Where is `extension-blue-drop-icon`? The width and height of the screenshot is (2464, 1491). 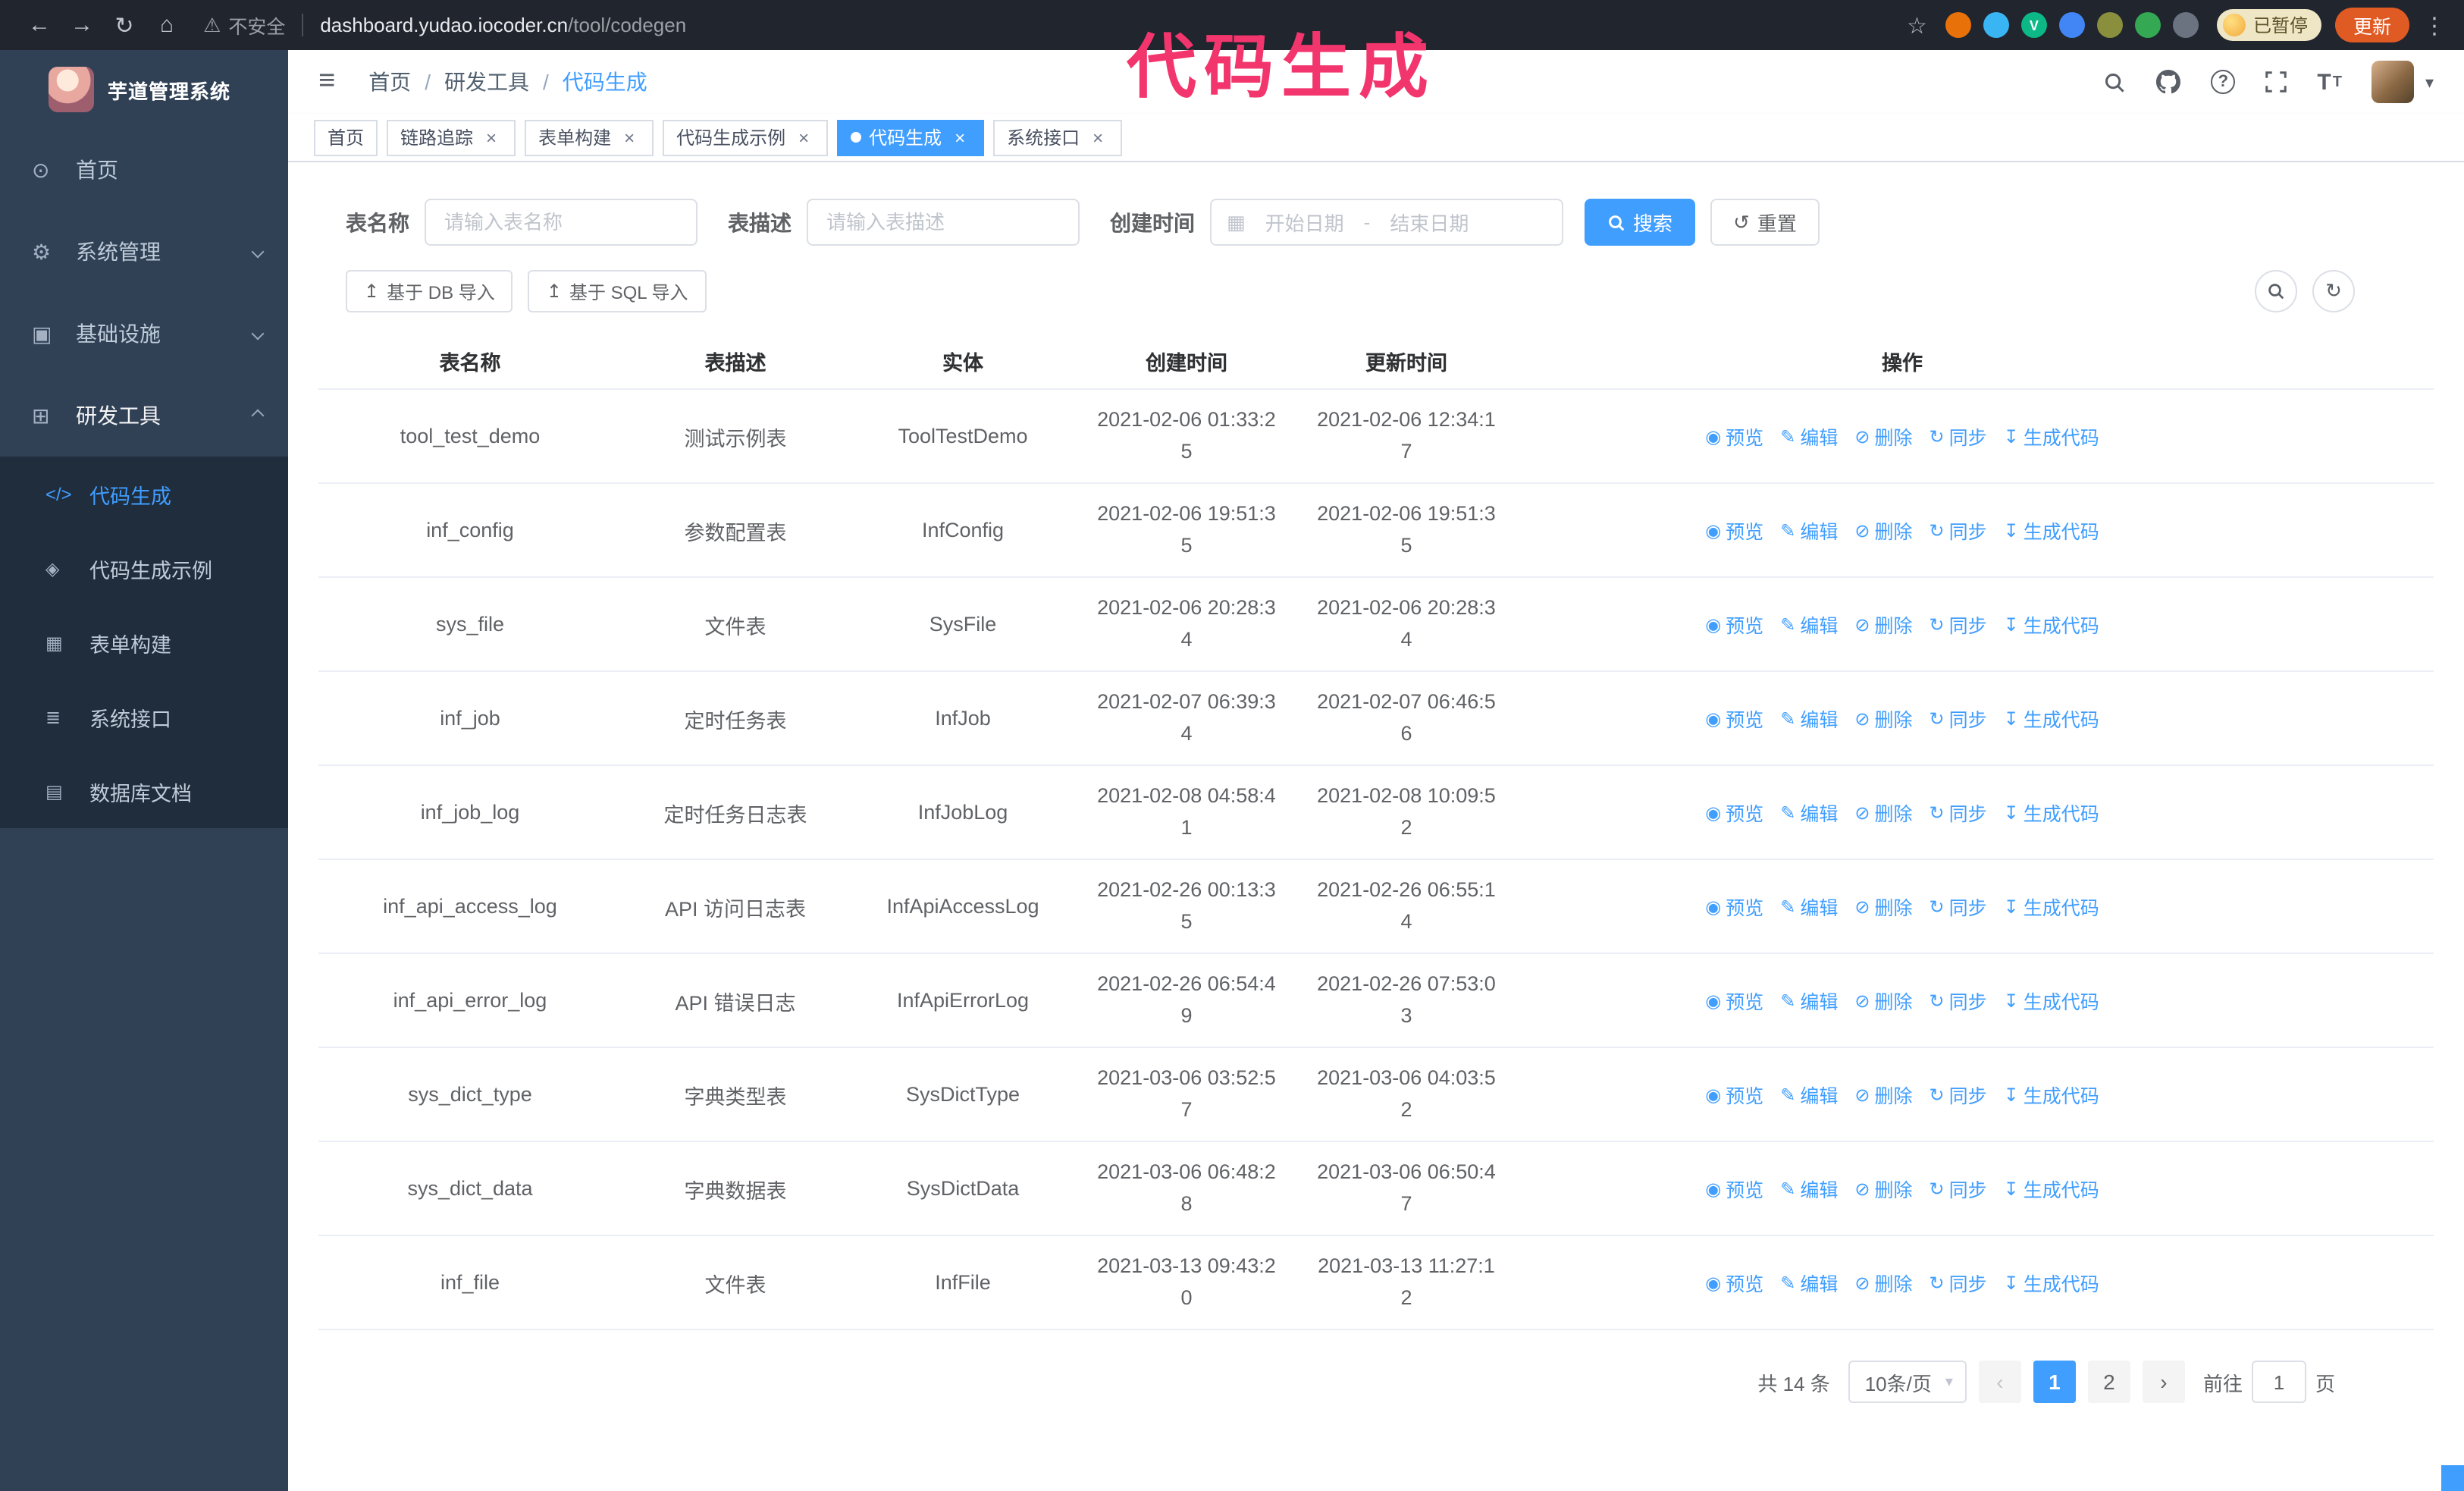
extension-blue-drop-icon is located at coordinates (1996, 25).